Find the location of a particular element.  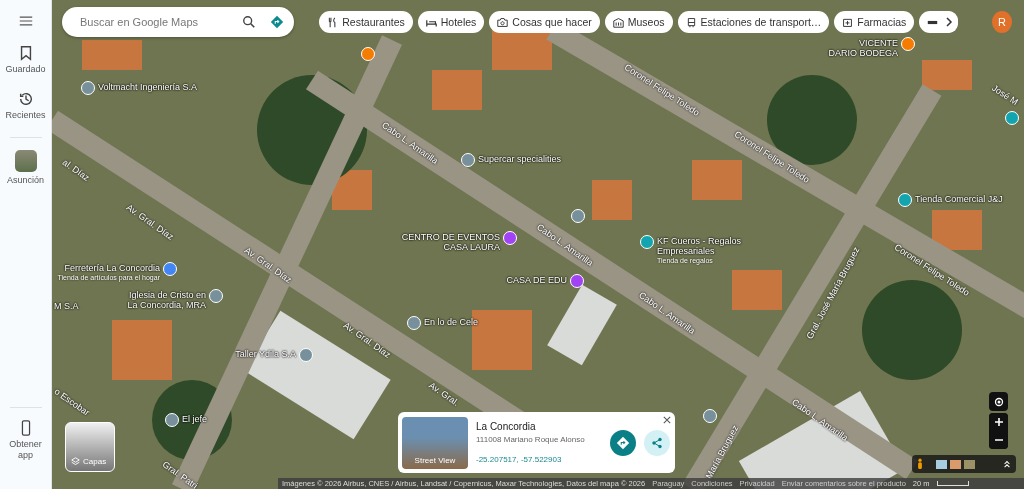

place-label: Tienda Comercial J&J is located at coordinates (959, 199).